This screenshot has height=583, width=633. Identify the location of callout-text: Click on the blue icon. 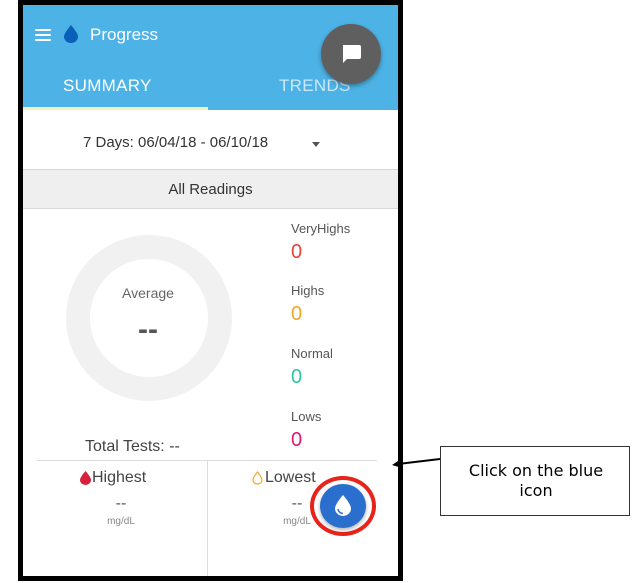
(536, 480).